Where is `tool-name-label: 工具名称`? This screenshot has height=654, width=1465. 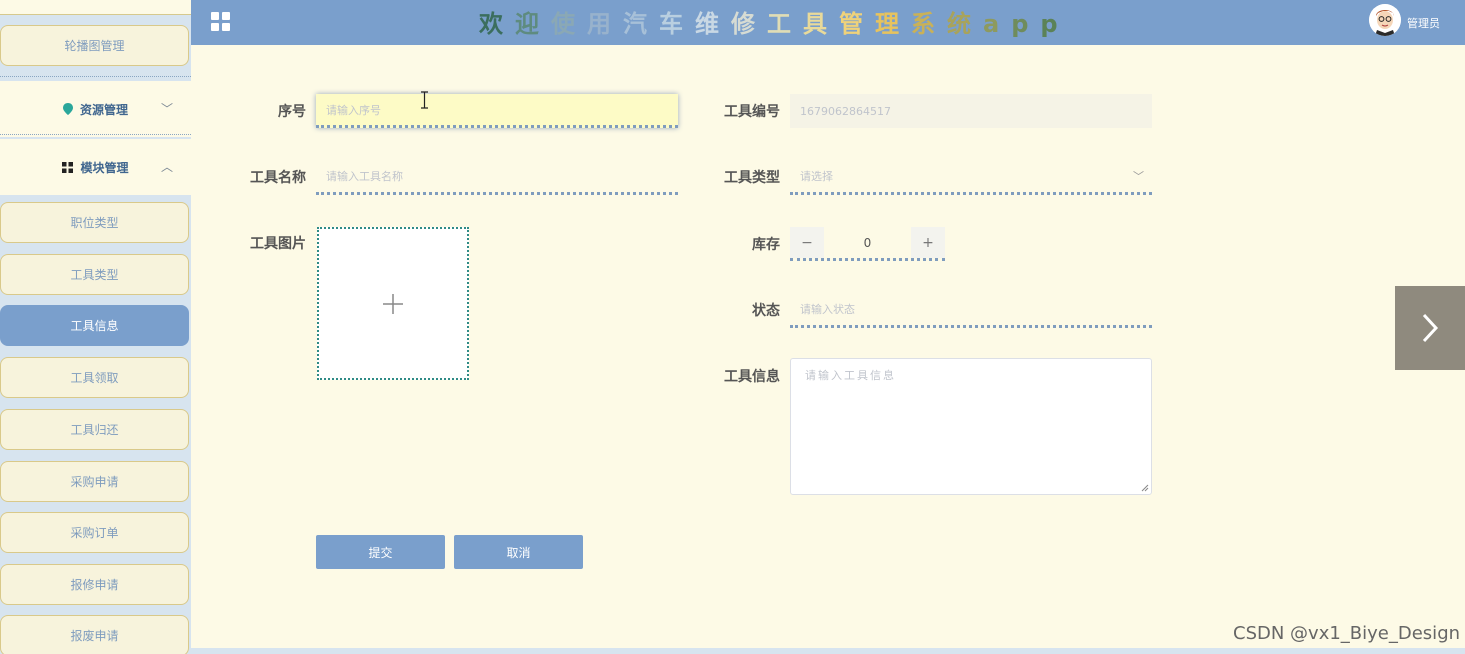
tool-name-label: 工具名称 is located at coordinates (278, 178).